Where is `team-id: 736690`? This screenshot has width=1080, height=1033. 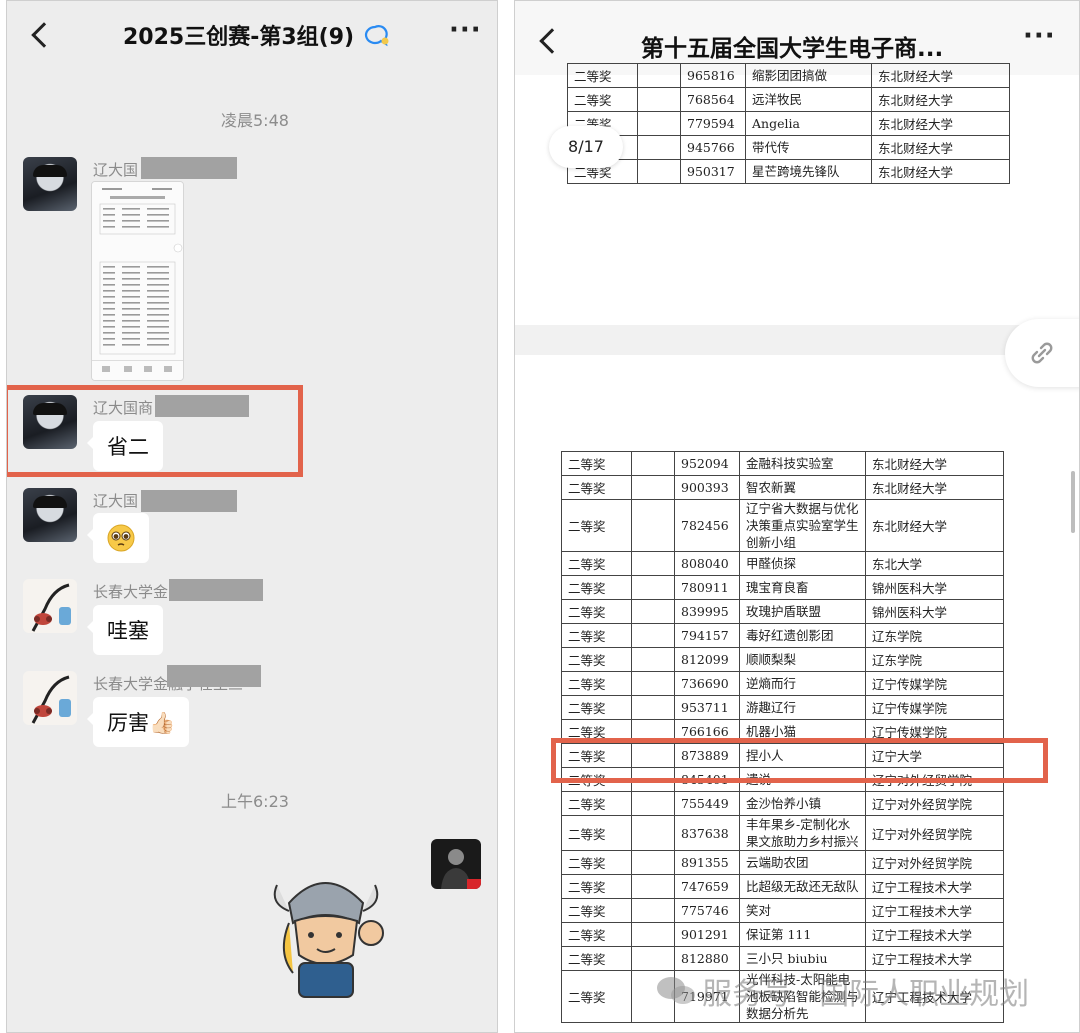
team-id: 736690 is located at coordinates (707, 683).